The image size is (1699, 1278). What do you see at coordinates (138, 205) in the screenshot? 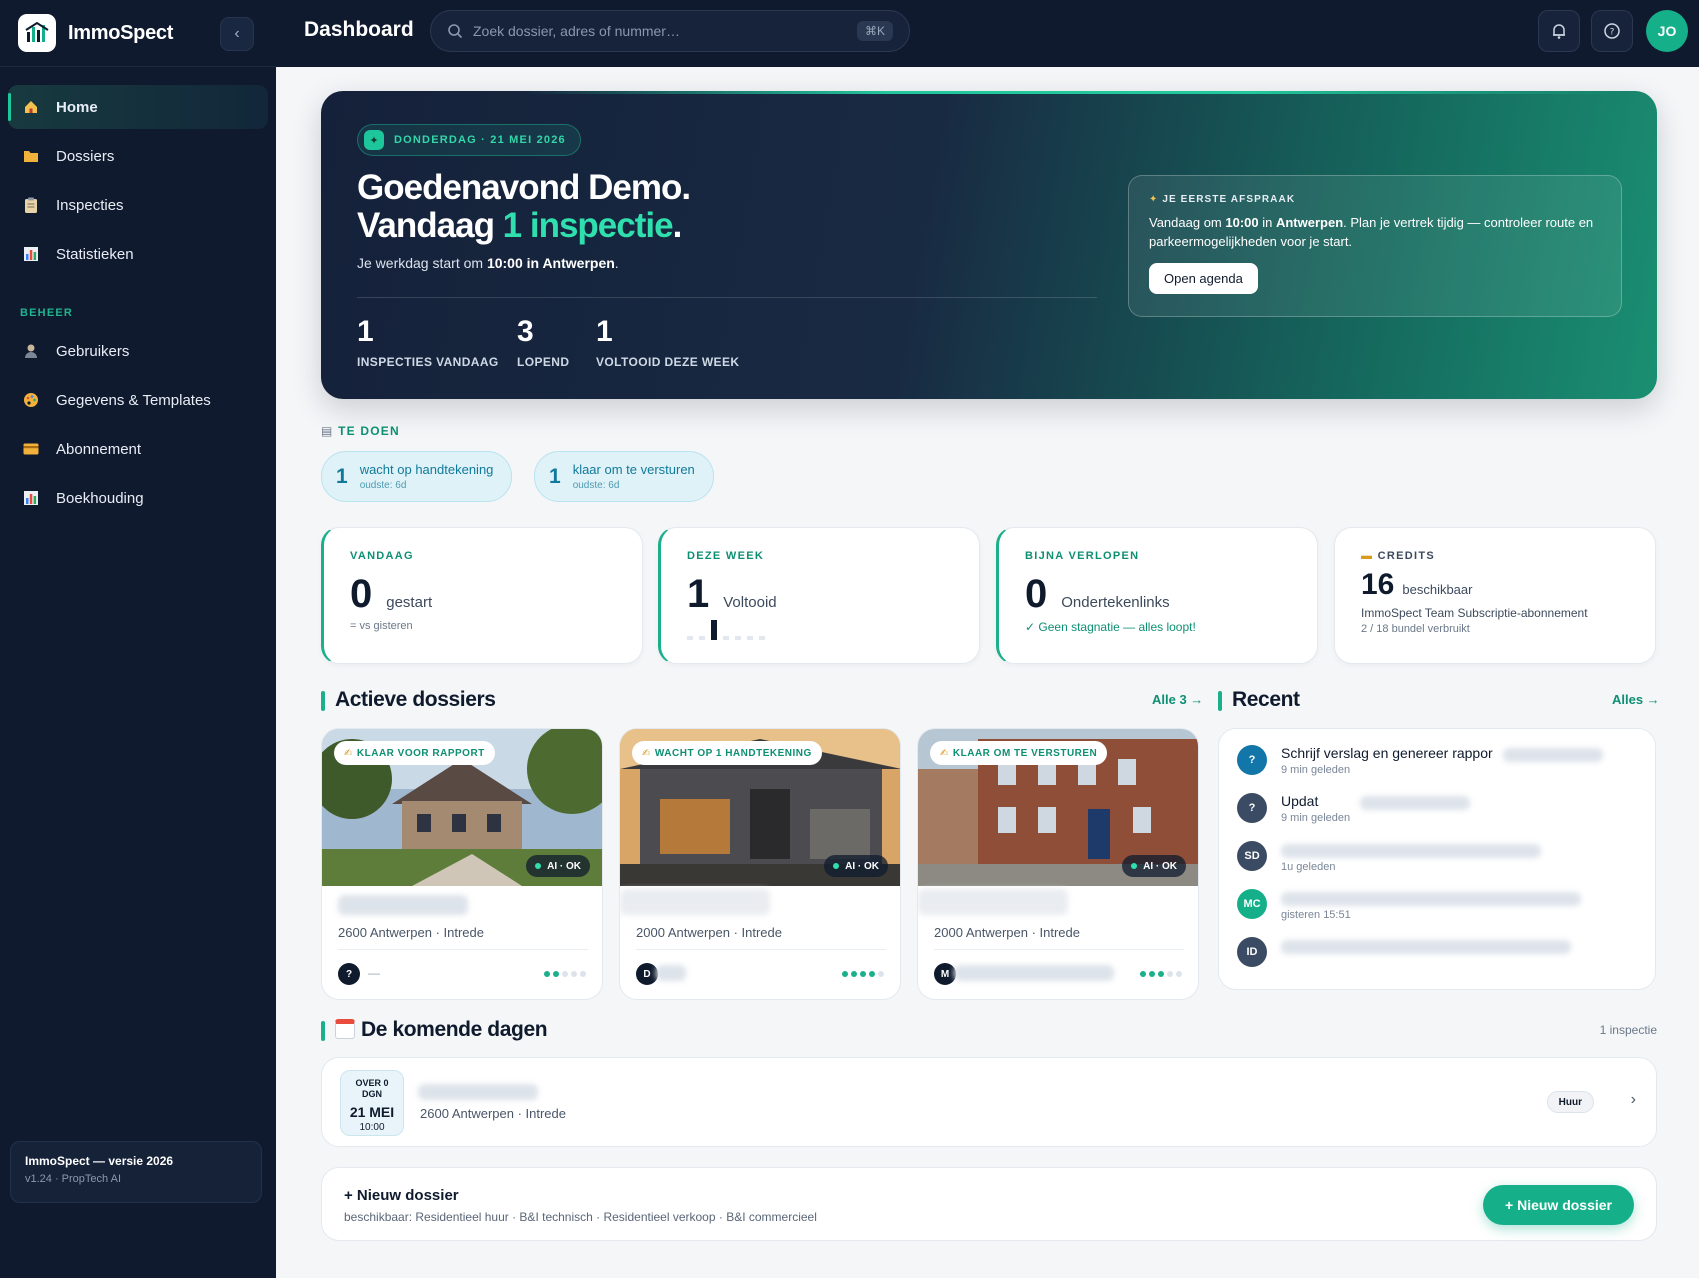
I see `sidebar-item-inspecties: Inspecties` at bounding box center [138, 205].